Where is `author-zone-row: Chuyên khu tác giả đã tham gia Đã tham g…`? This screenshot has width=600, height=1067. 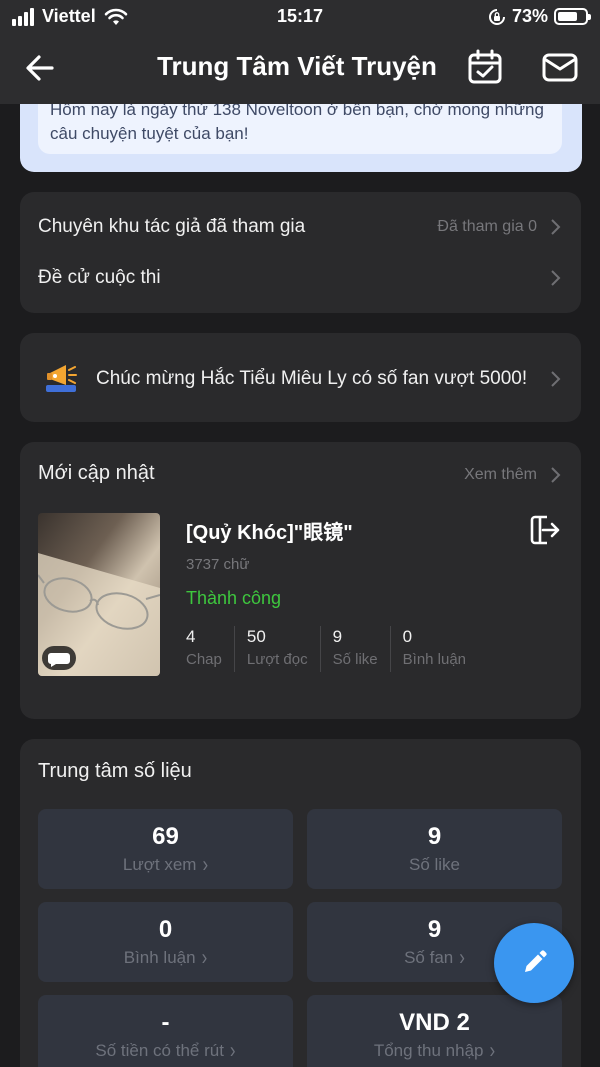
author-zone-row: Chuyên khu tác giả đã tham gia Đã tham g… is located at coordinates (299, 227).